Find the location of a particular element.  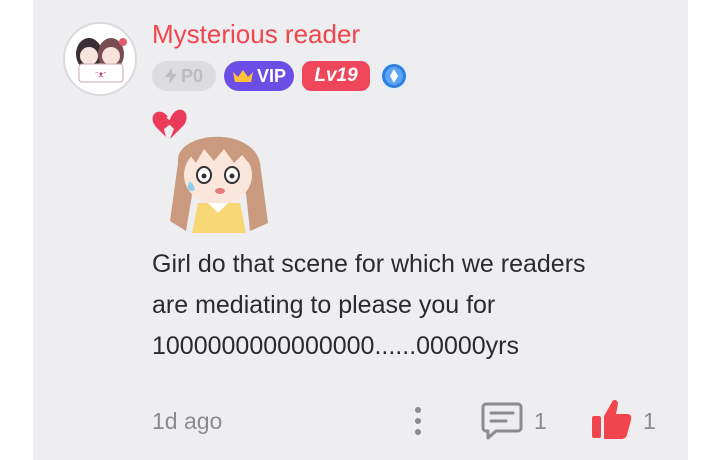

blue-gem-icon is located at coordinates (394, 76).